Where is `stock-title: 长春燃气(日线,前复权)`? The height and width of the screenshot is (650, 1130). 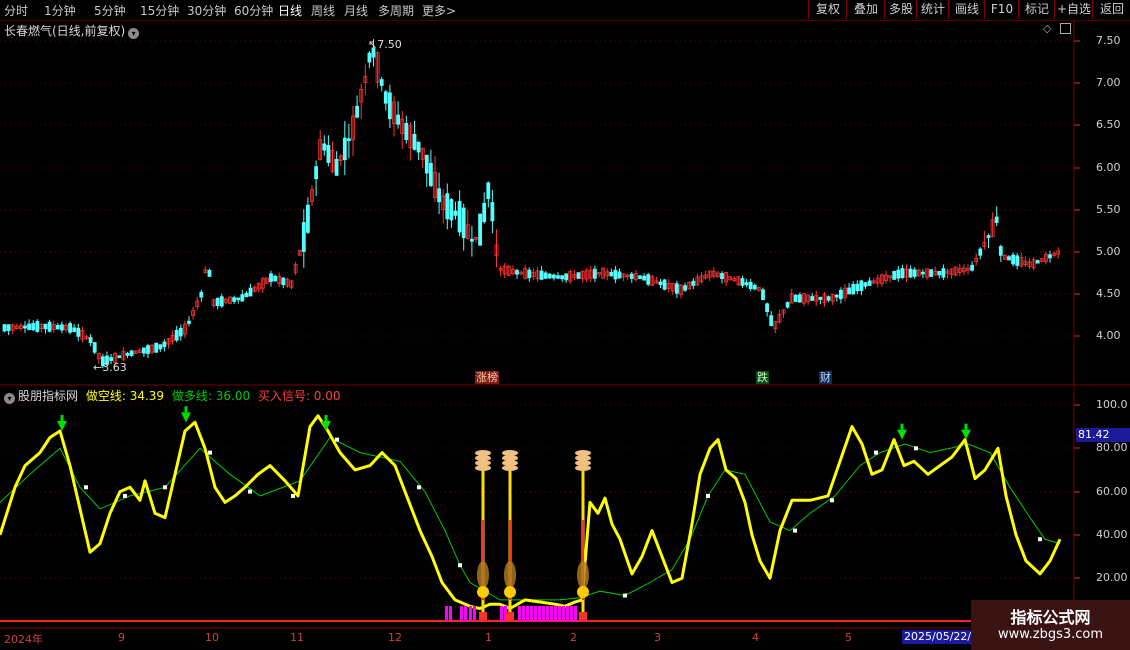
stock-title: 长春燃气(日线,前复权) is located at coordinates (65, 31).